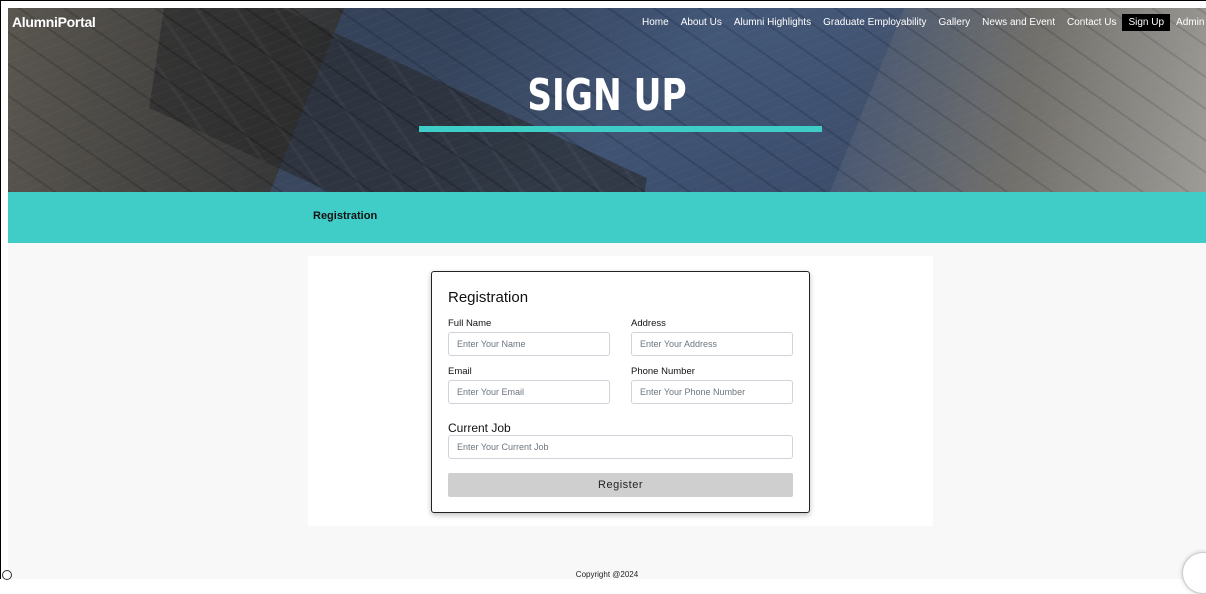  I want to click on phone-number-label: Phone Number, so click(663, 371).